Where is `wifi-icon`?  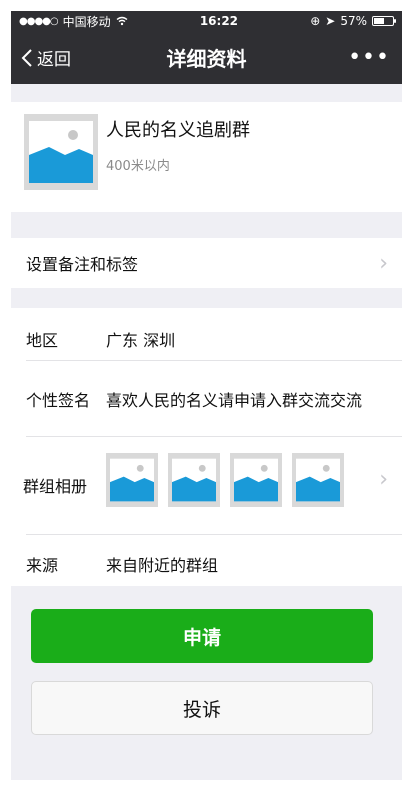 wifi-icon is located at coordinates (122, 21).